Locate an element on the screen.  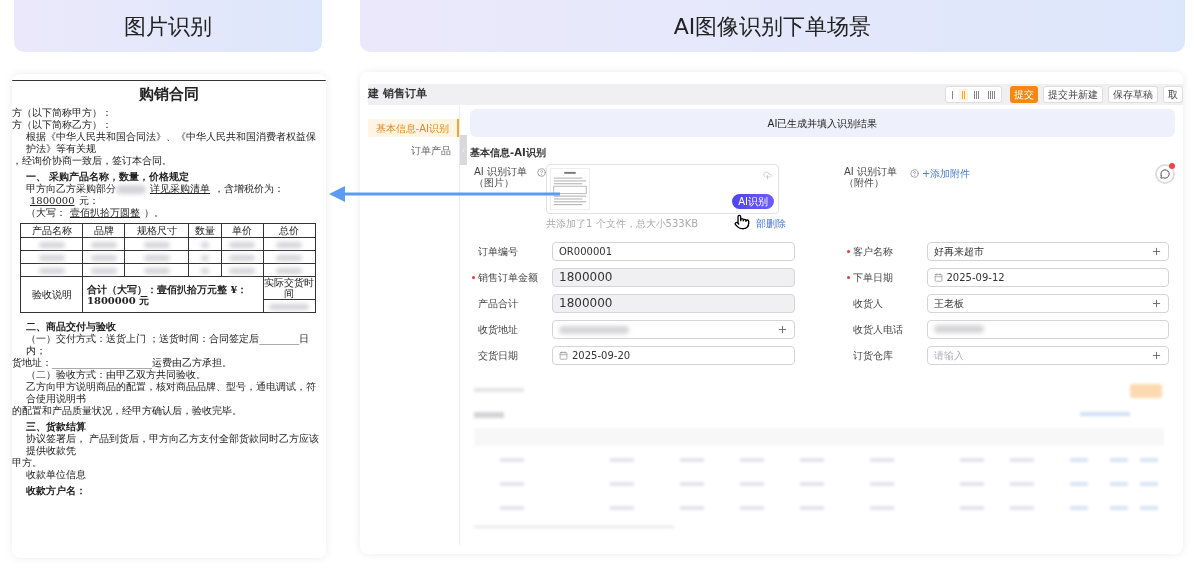
document-text: ）。 is located at coordinates (154, 213).